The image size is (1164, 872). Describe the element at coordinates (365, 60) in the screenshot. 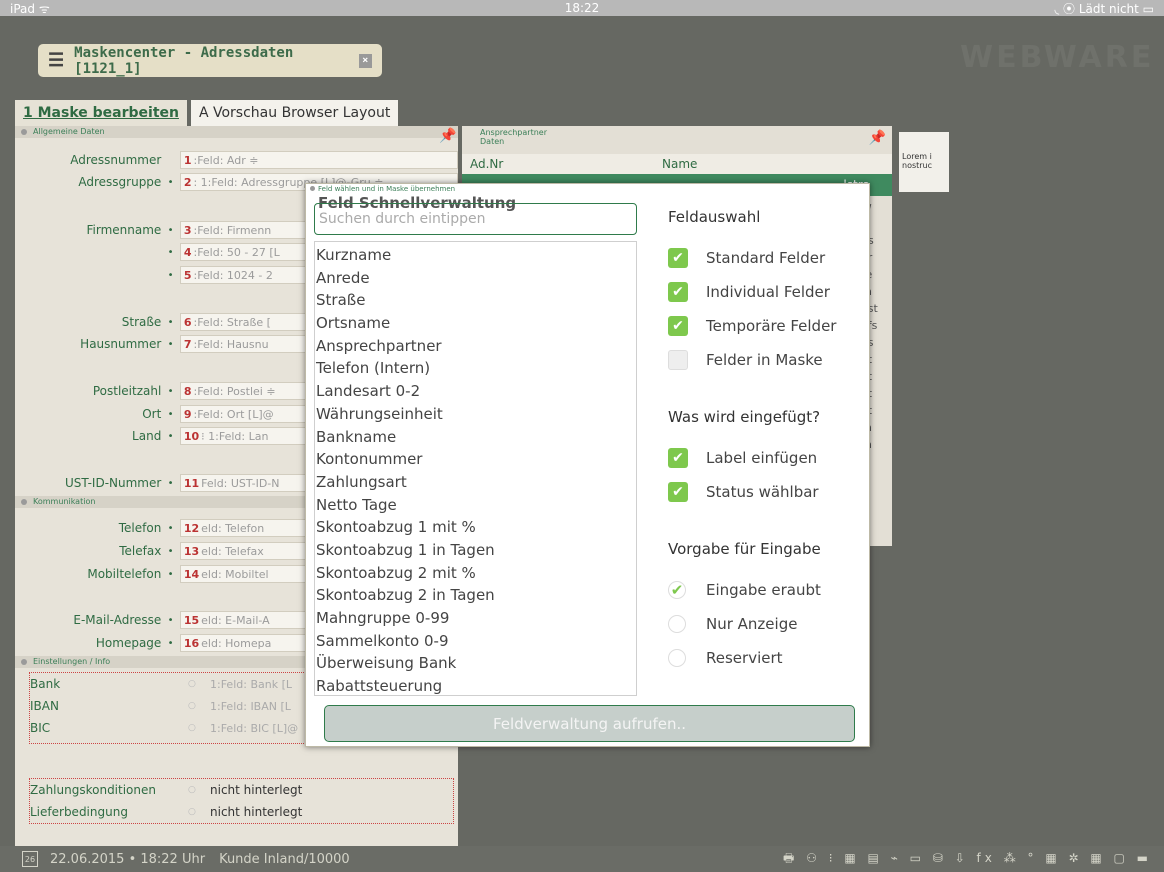

I see `close-icon: ×` at that location.